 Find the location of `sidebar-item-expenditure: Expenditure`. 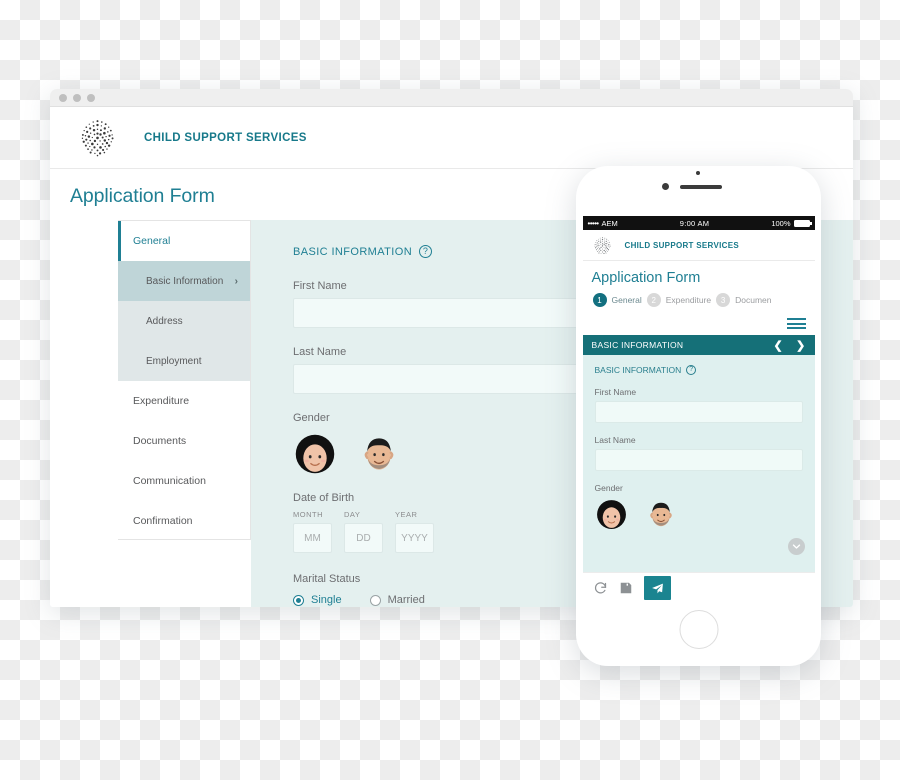

sidebar-item-expenditure: Expenditure is located at coordinates (184, 401).